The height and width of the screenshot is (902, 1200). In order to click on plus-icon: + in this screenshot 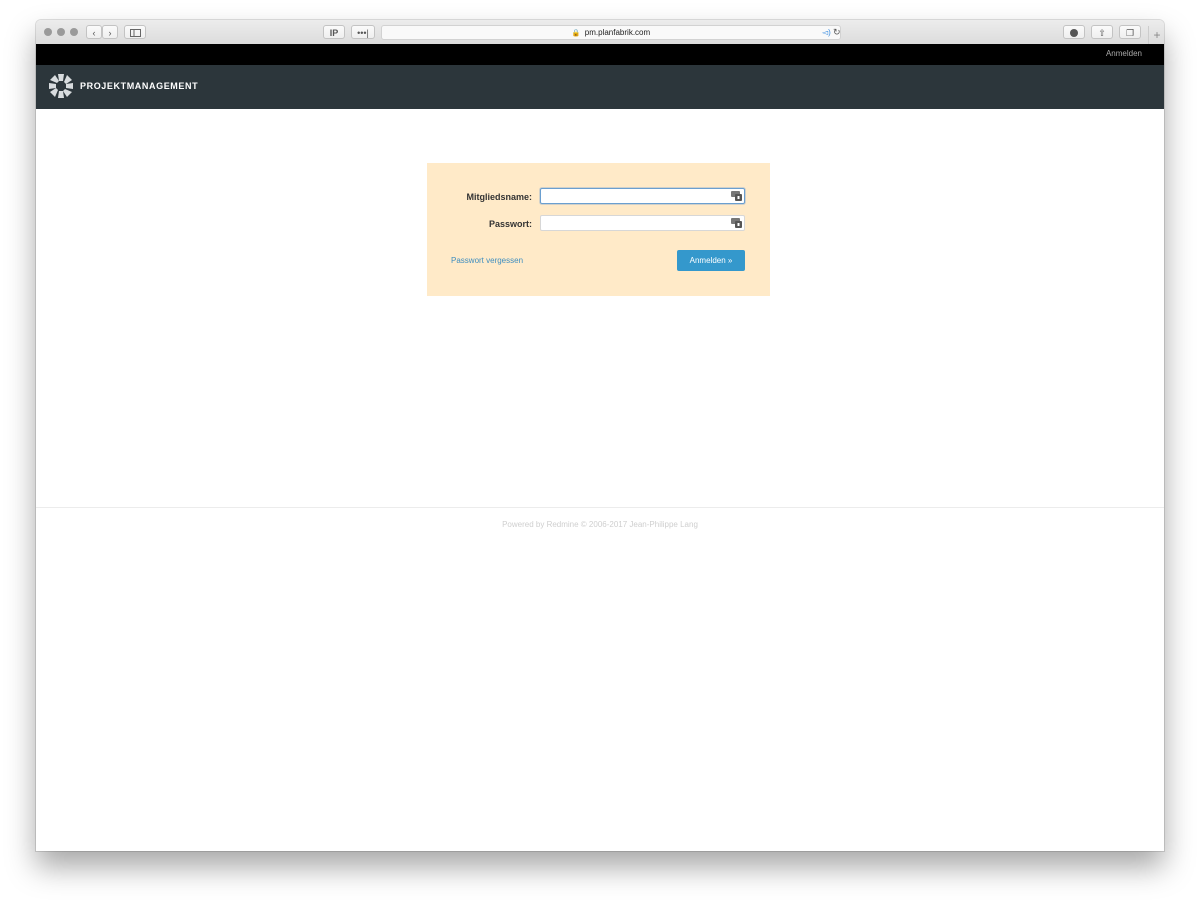, I will do `click(1157, 35)`.